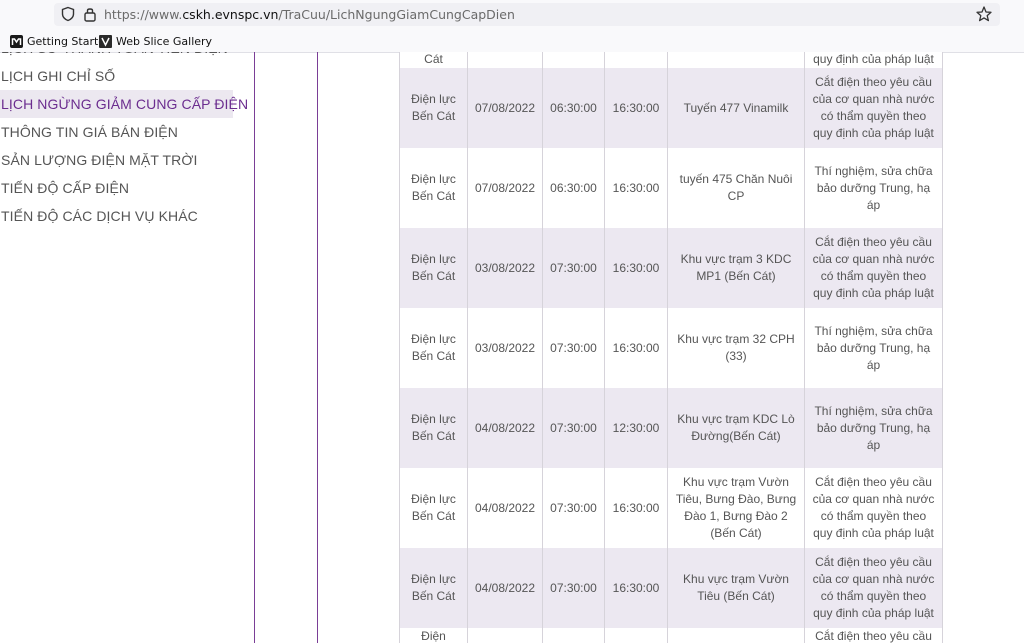  Describe the element at coordinates (873, 635) in the screenshot. I see `cell-reason: Cắt điện theo yêu cầu` at that location.